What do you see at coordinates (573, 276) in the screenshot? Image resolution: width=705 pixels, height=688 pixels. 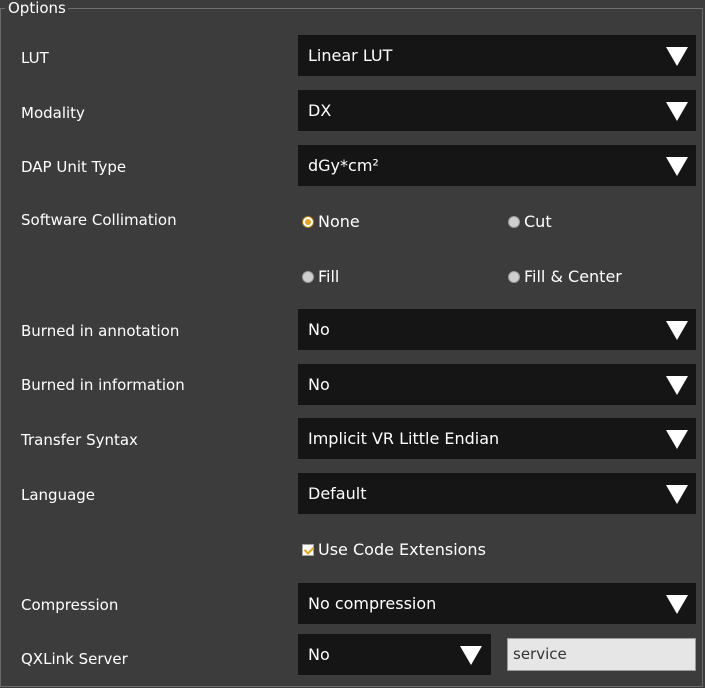 I see `collimation-fill-center-label: Fill & Center` at bounding box center [573, 276].